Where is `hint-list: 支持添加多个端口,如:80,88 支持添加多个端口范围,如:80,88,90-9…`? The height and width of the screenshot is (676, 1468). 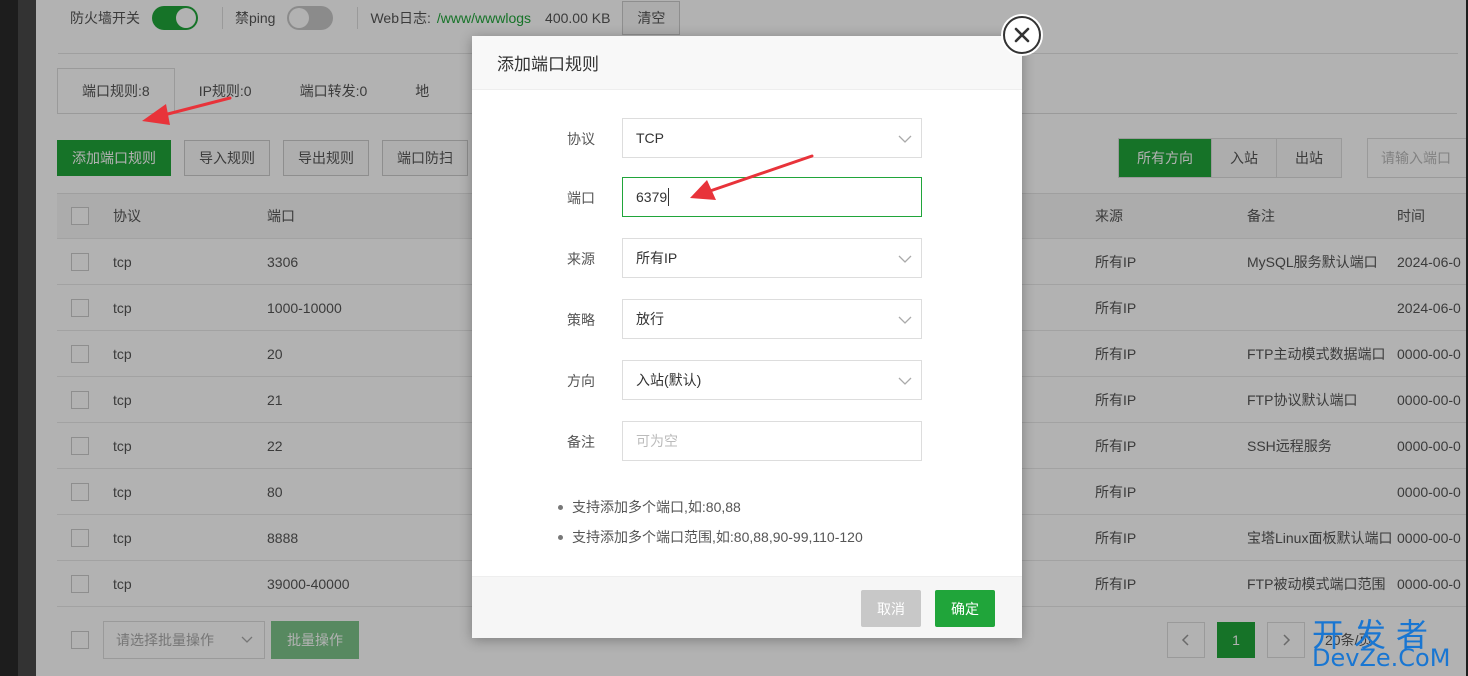
hint-list: 支持添加多个端口,如:80,88 支持添加多个端口范围,如:80,88,90-9… is located at coordinates (710, 528).